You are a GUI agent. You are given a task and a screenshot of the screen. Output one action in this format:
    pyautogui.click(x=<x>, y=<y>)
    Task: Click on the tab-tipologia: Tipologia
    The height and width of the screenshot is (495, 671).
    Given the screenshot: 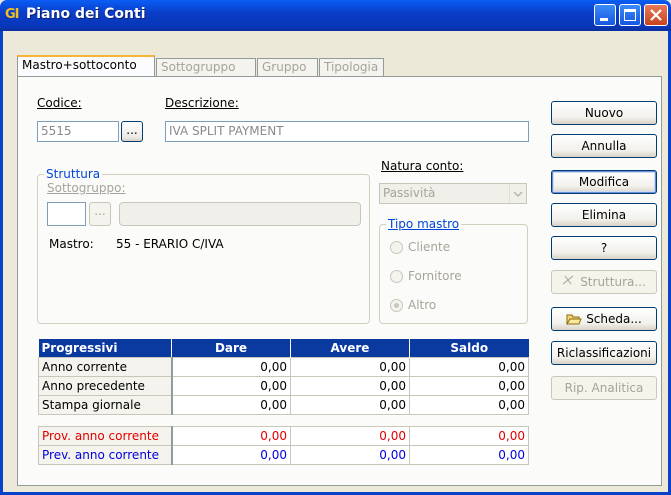 What is the action you would take?
    pyautogui.click(x=351, y=67)
    